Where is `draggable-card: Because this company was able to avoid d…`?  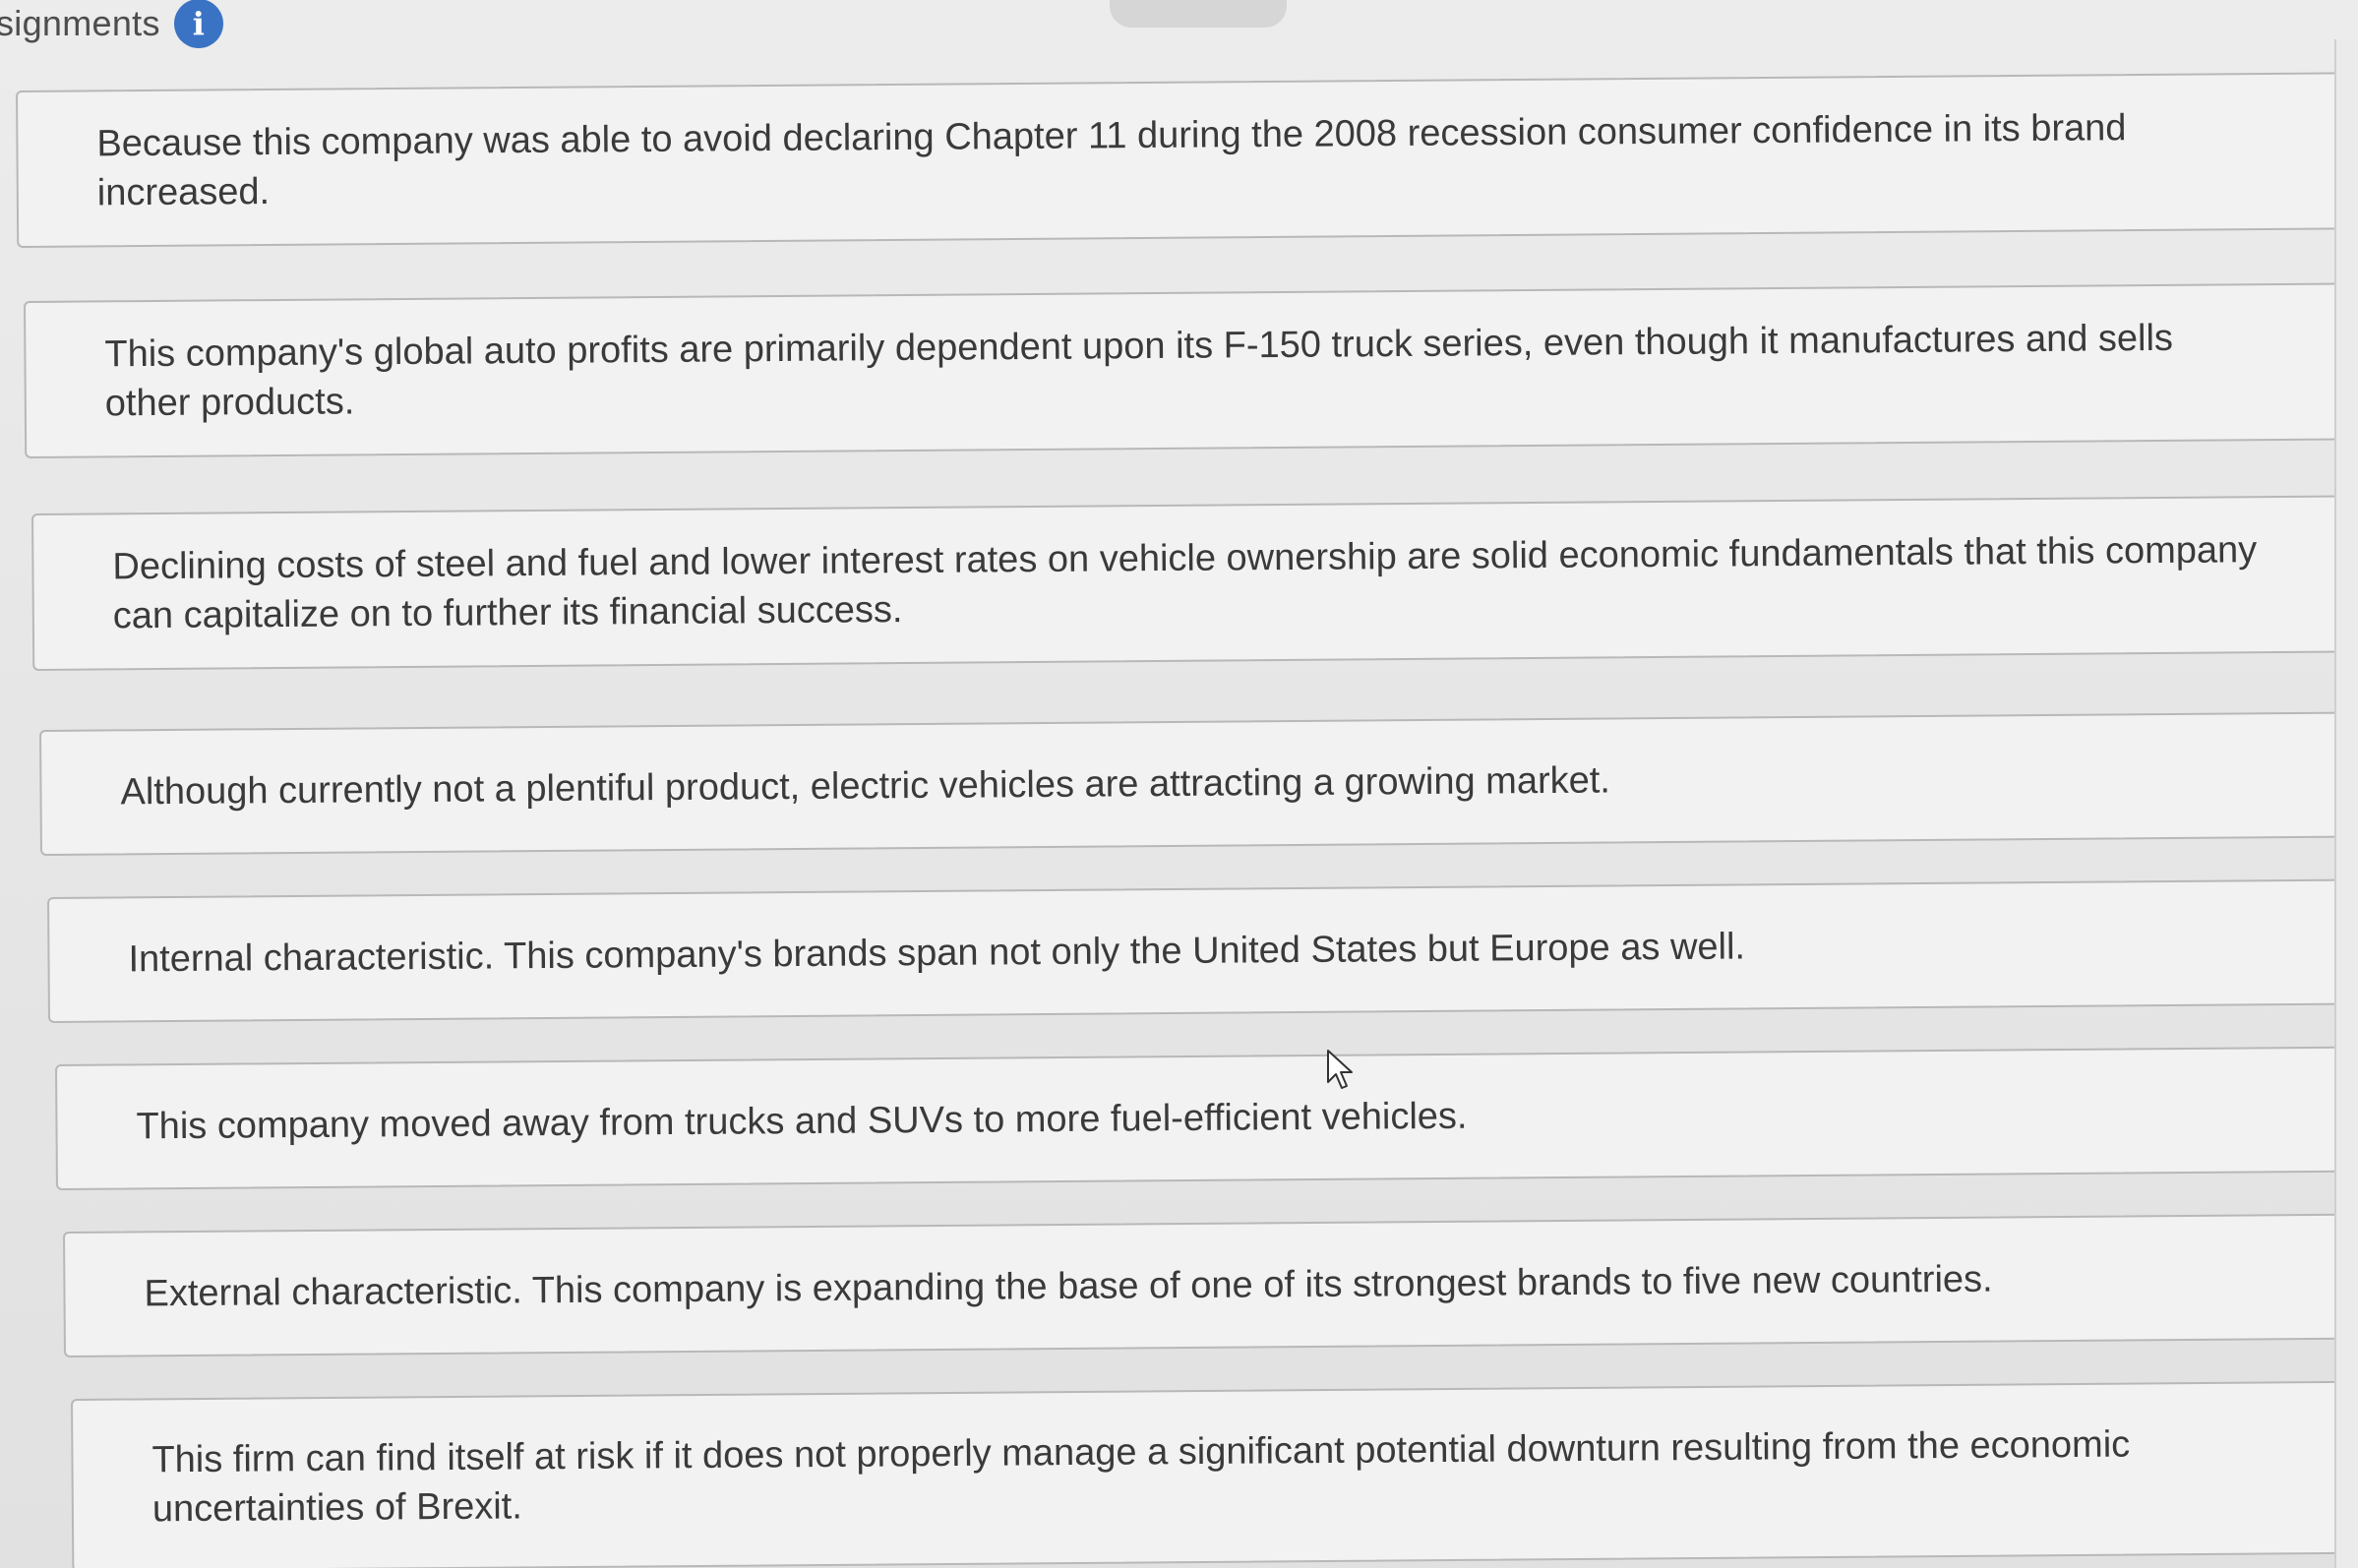 draggable-card: Because this company was able to avoid d… is located at coordinates (1187, 159).